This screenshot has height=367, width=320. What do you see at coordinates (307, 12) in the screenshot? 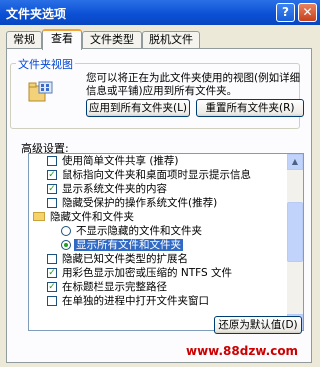
I see `close-button: ✕` at bounding box center [307, 12].